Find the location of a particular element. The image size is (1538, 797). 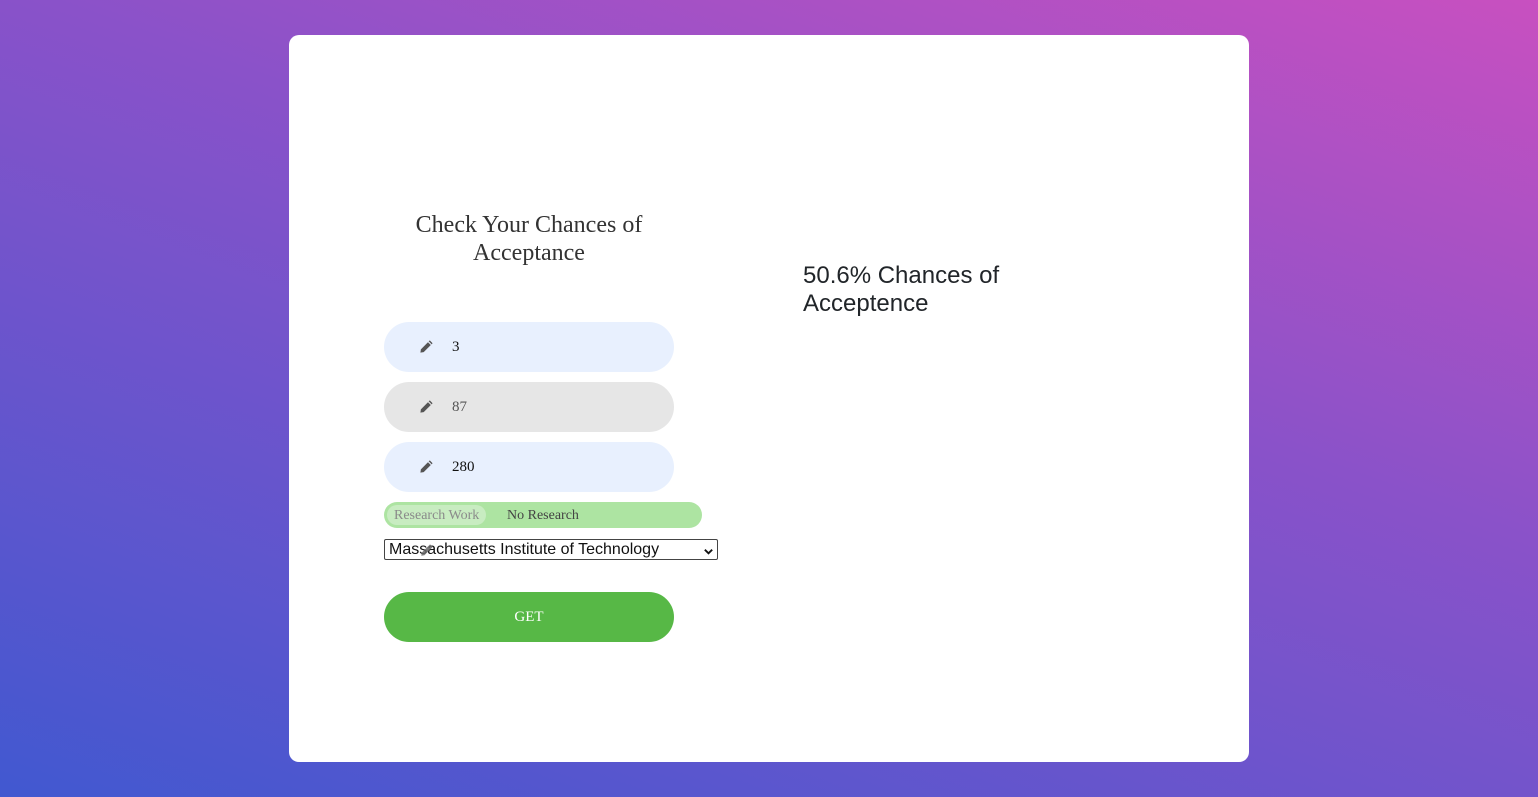

input-field-3: 280 is located at coordinates (529, 467).